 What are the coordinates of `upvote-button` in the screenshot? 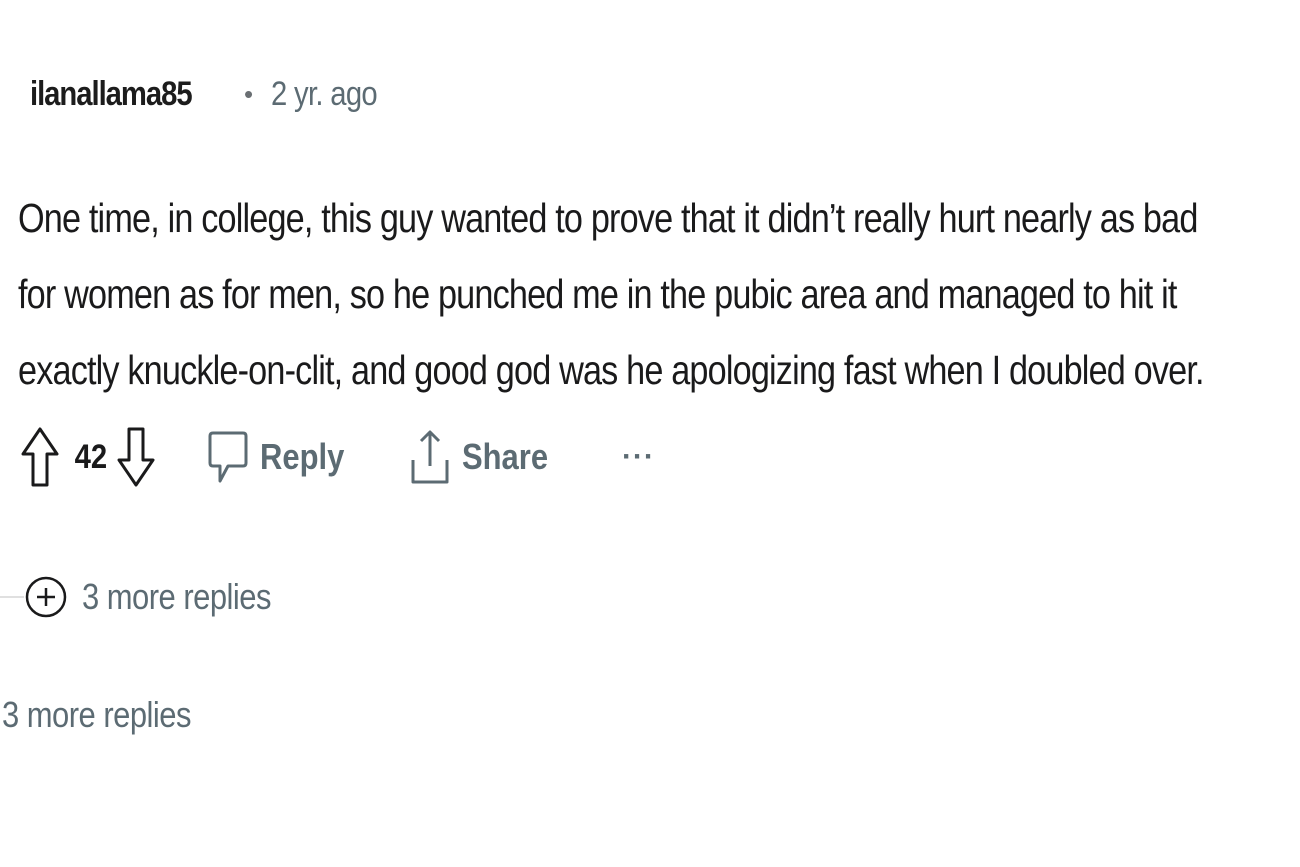 It's located at (40, 457).